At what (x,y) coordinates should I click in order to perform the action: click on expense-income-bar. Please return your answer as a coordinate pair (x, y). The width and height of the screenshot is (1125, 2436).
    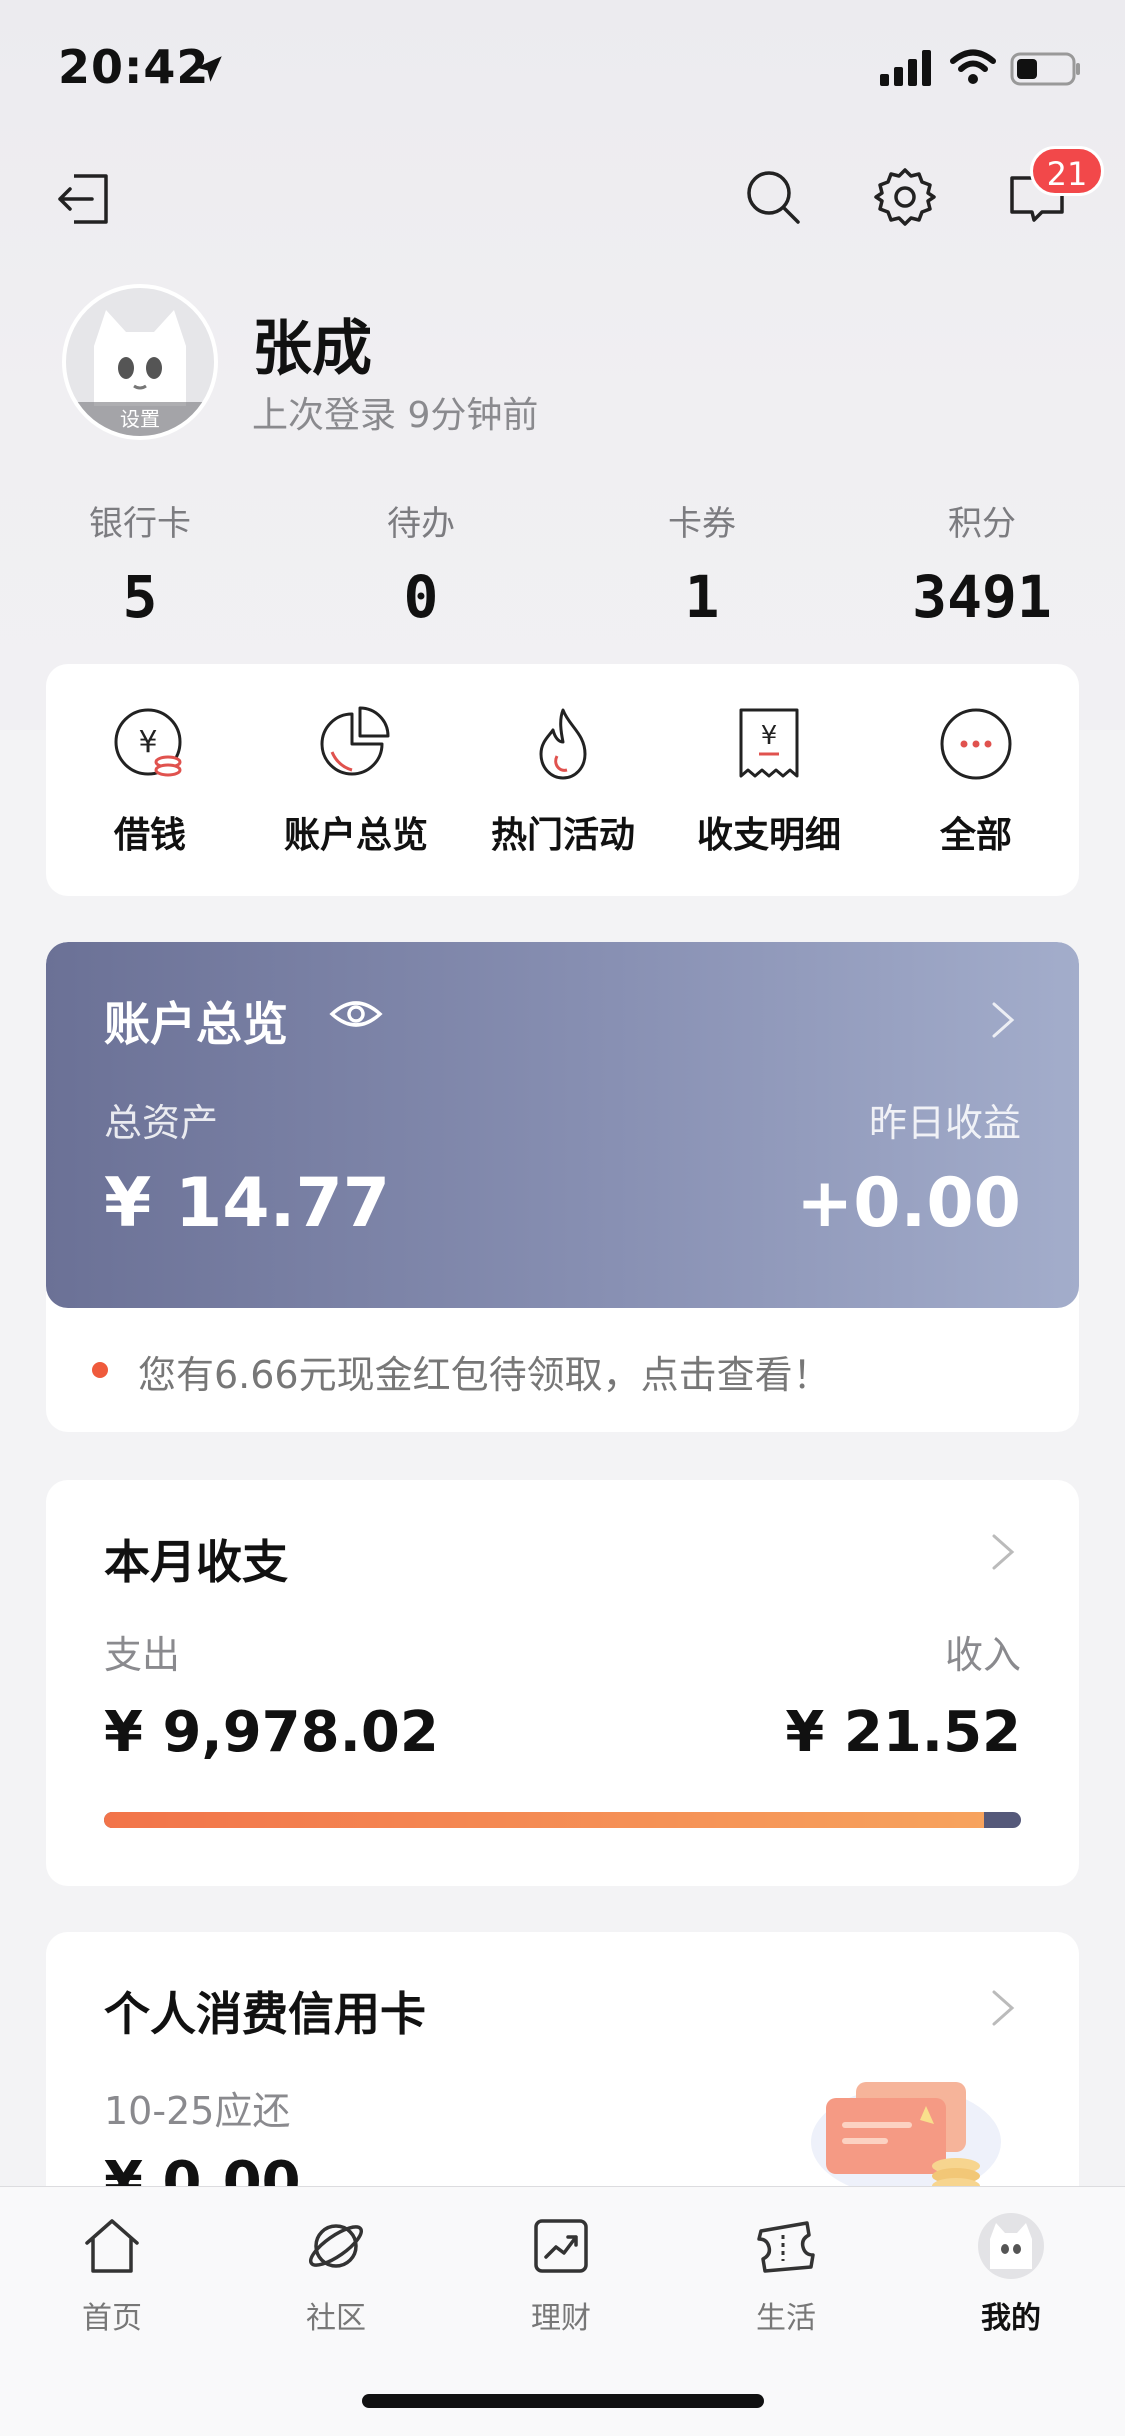
    Looking at the image, I should click on (562, 1820).